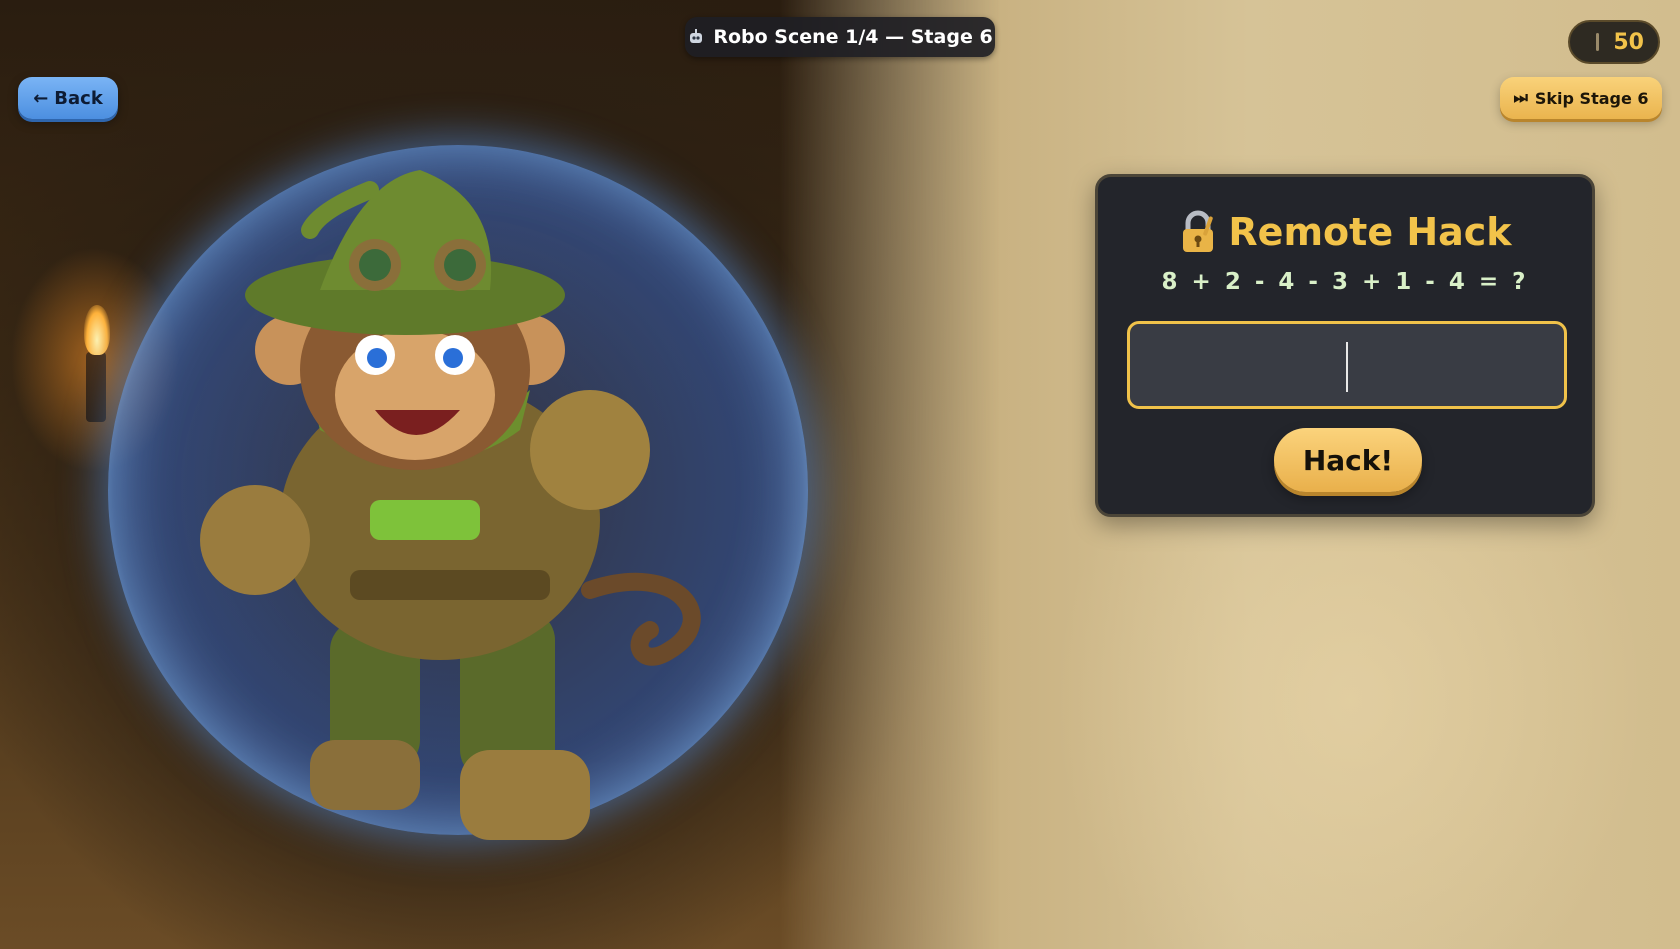  Describe the element at coordinates (1628, 42) in the screenshot. I see `score-value: 50` at that location.